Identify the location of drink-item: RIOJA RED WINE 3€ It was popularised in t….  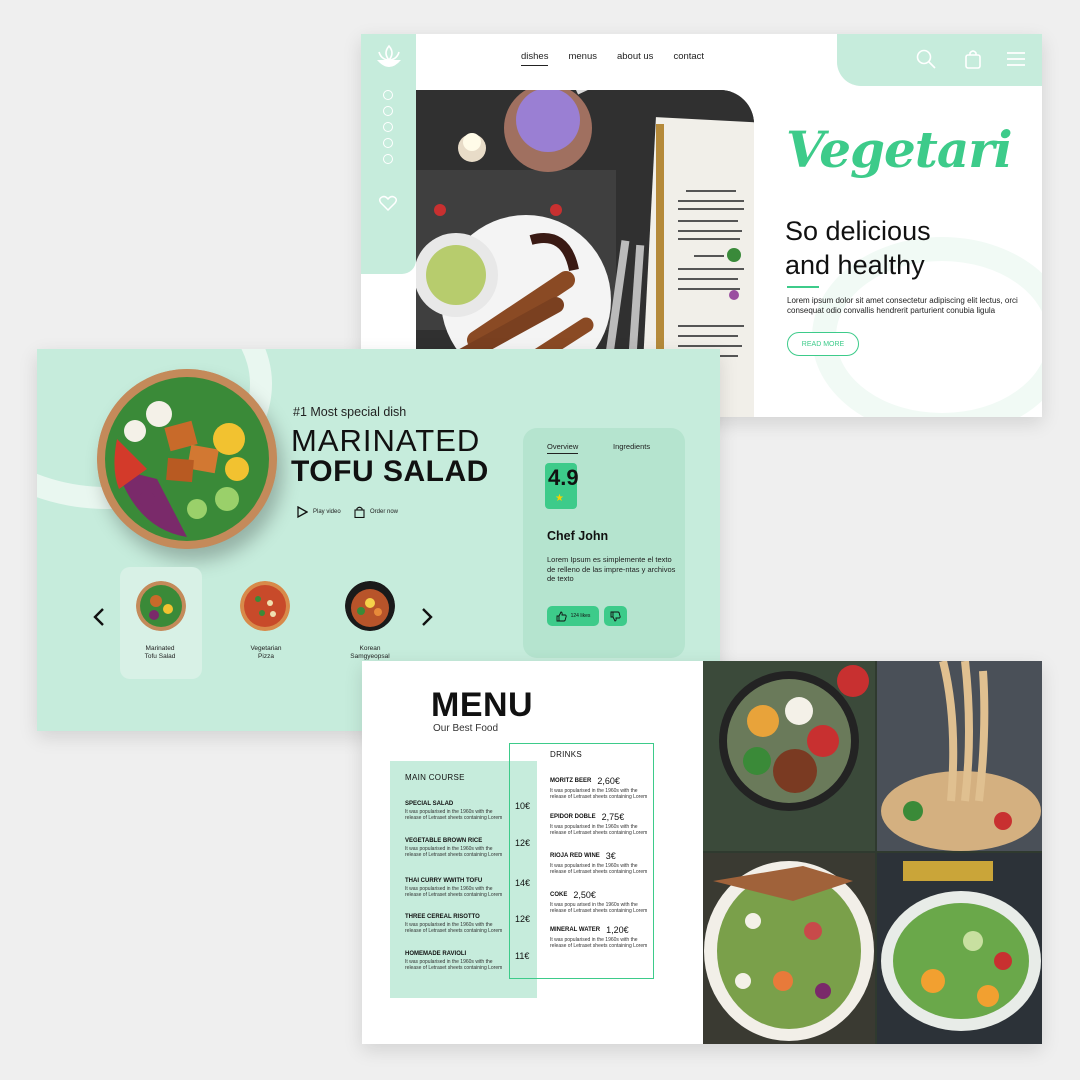
(602, 863).